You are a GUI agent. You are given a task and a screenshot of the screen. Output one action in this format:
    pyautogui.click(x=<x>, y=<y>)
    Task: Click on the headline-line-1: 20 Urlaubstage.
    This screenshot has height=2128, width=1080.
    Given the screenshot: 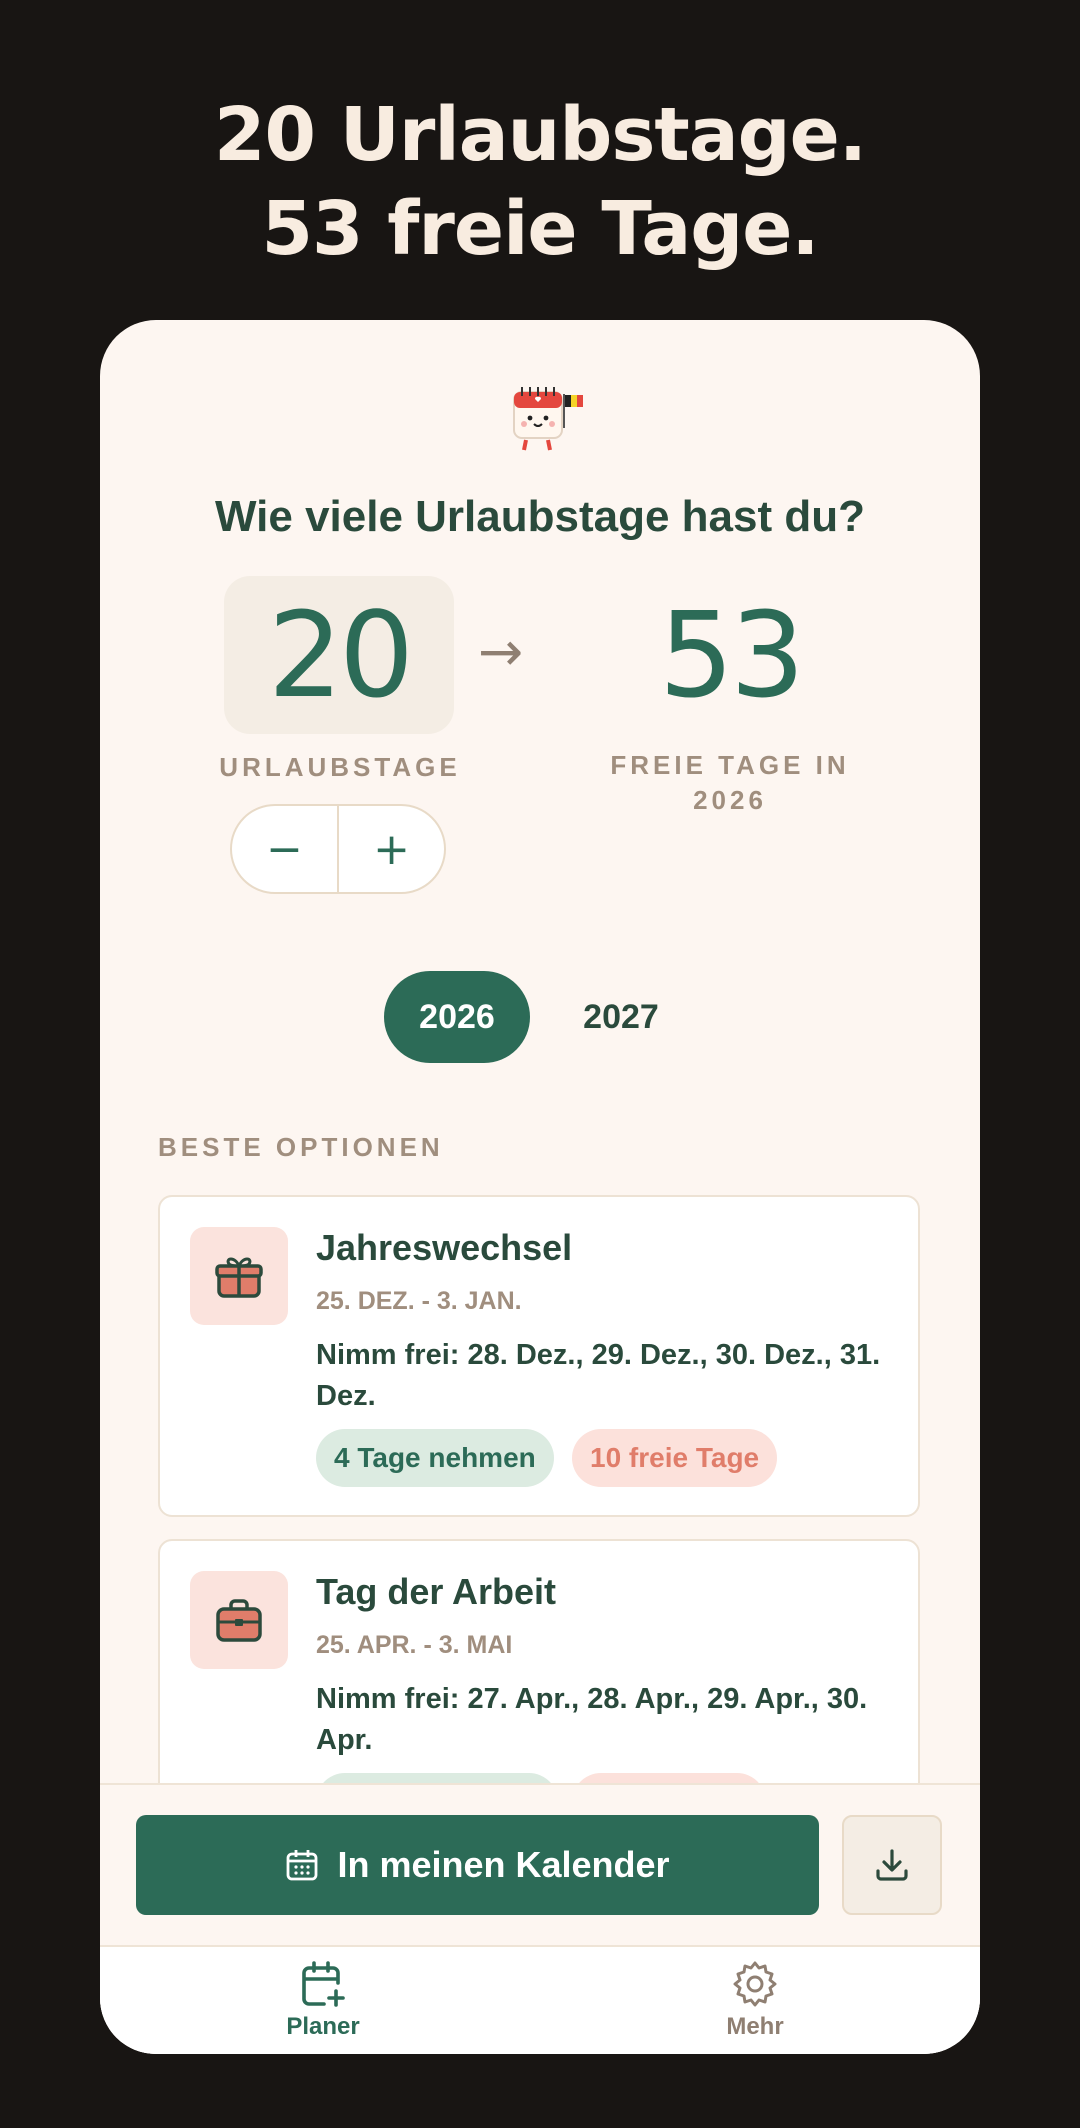 What is the action you would take?
    pyautogui.click(x=540, y=135)
    